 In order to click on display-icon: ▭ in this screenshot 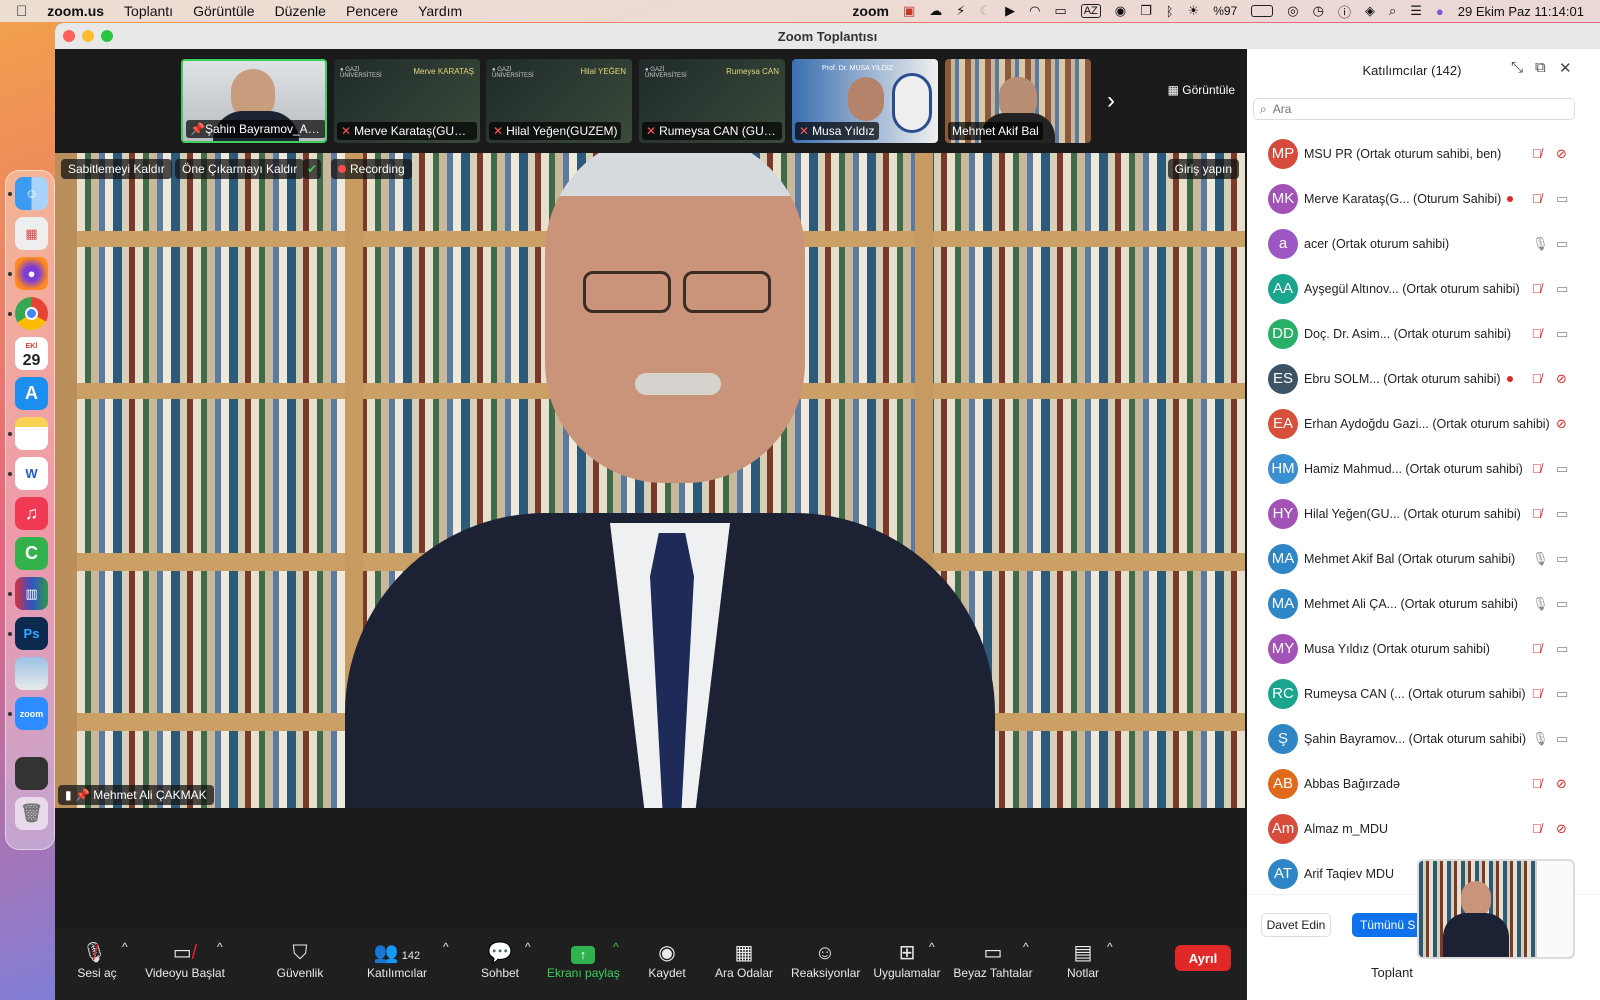, I will do `click(1060, 11)`.